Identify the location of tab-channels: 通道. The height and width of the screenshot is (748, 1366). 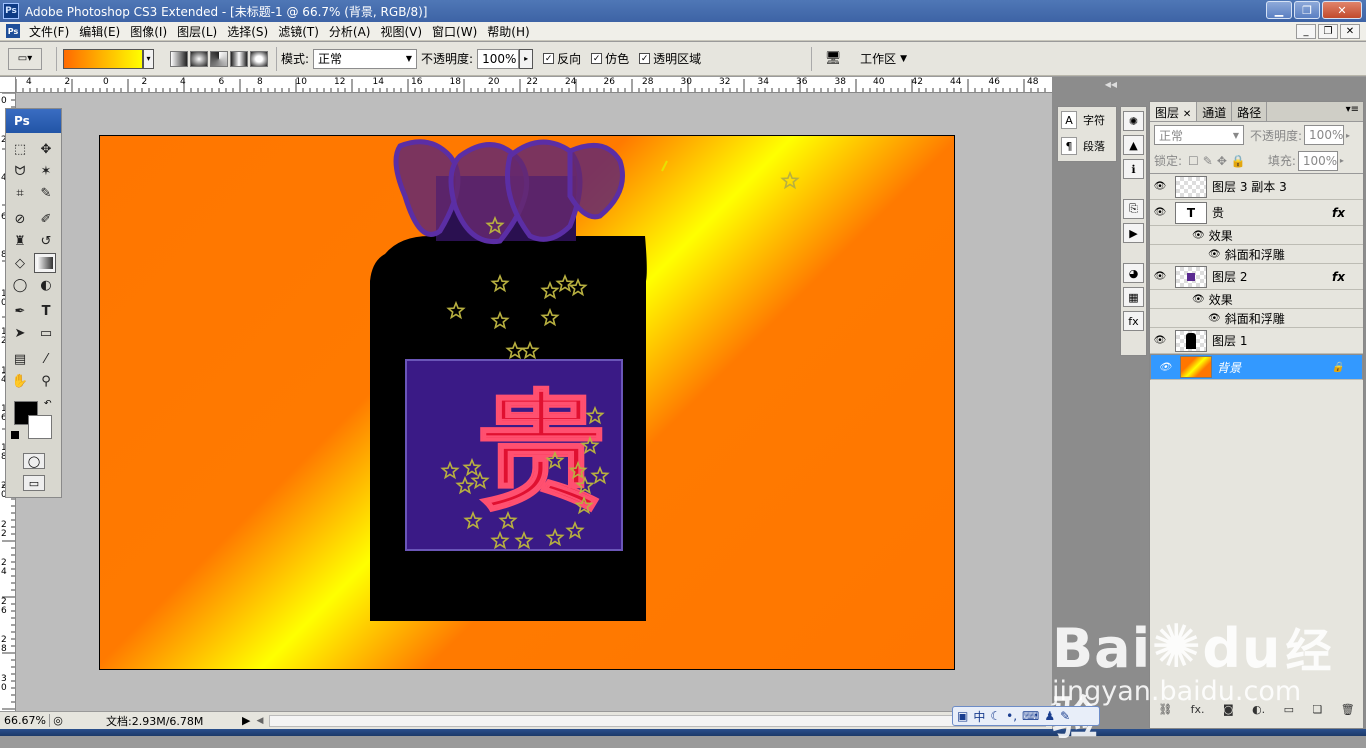
(1215, 111).